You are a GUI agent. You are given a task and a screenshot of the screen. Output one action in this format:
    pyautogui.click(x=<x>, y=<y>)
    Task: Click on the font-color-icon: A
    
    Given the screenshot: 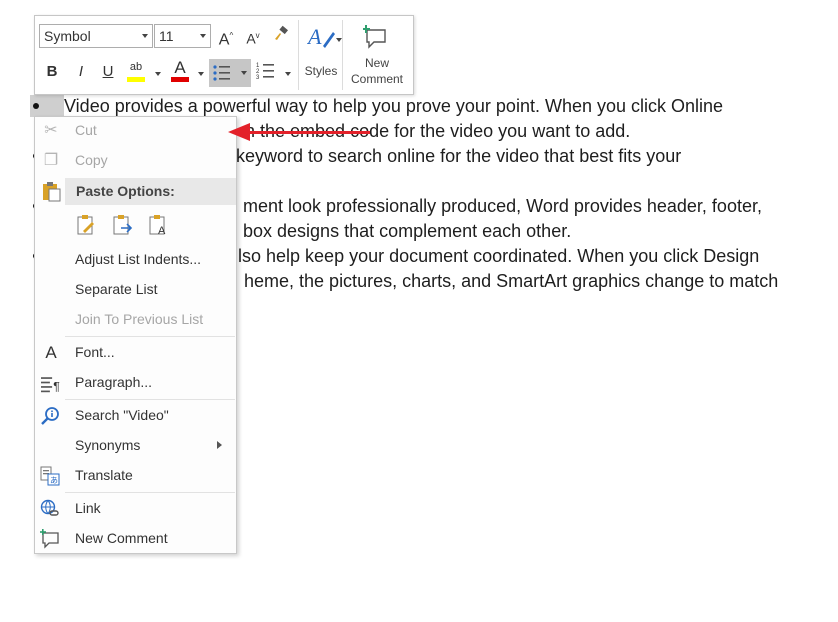 What is the action you would take?
    pyautogui.click(x=180, y=67)
    